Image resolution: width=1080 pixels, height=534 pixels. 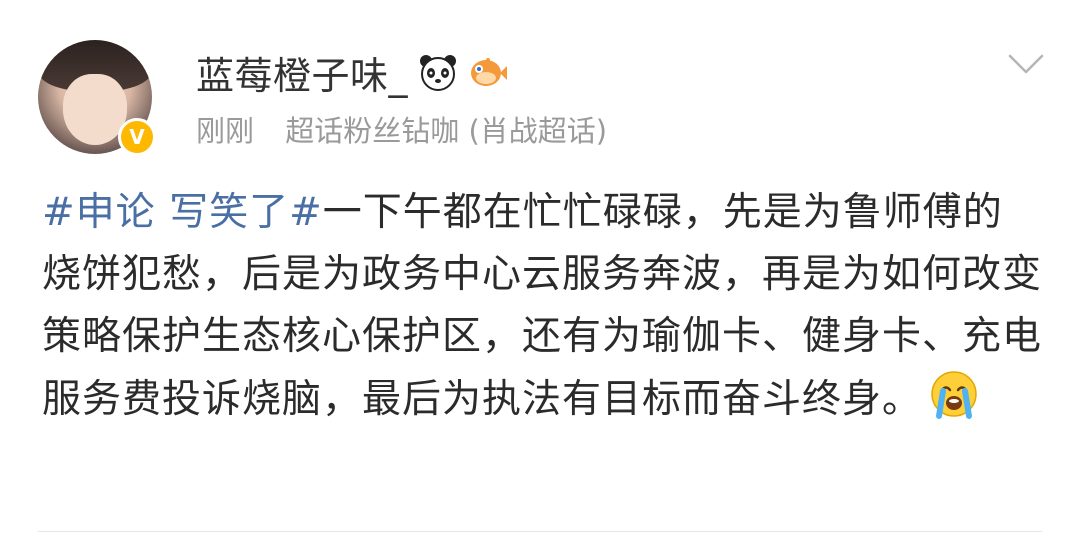 I want to click on post-meta: 刚刚 超话粉丝钻咖 (肖战超话), so click(x=401, y=129).